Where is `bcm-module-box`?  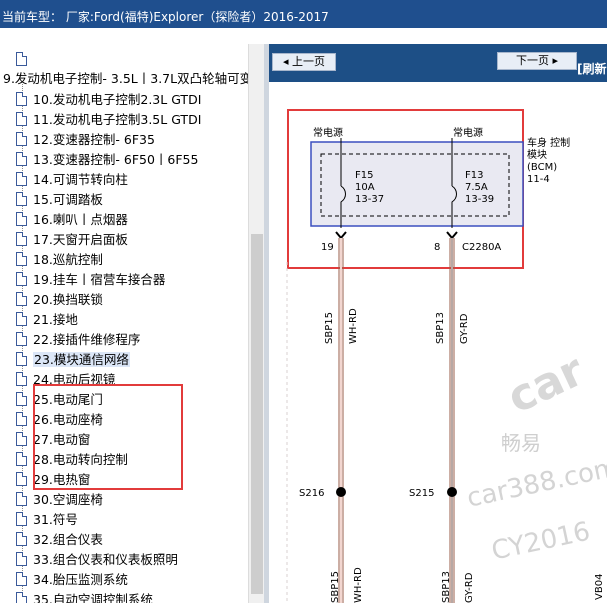
bcm-module-box is located at coordinates (417, 184).